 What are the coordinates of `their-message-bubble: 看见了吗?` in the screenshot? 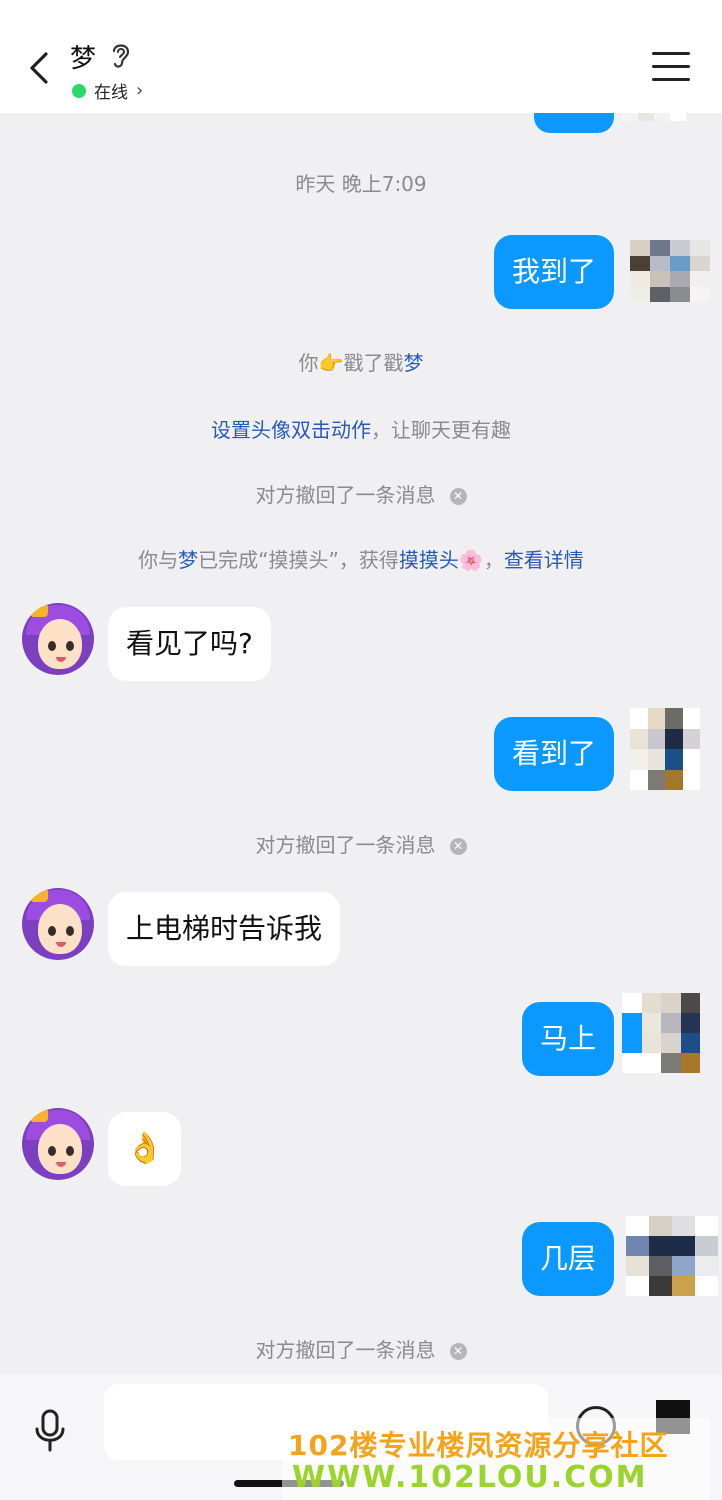 It's located at (189, 644).